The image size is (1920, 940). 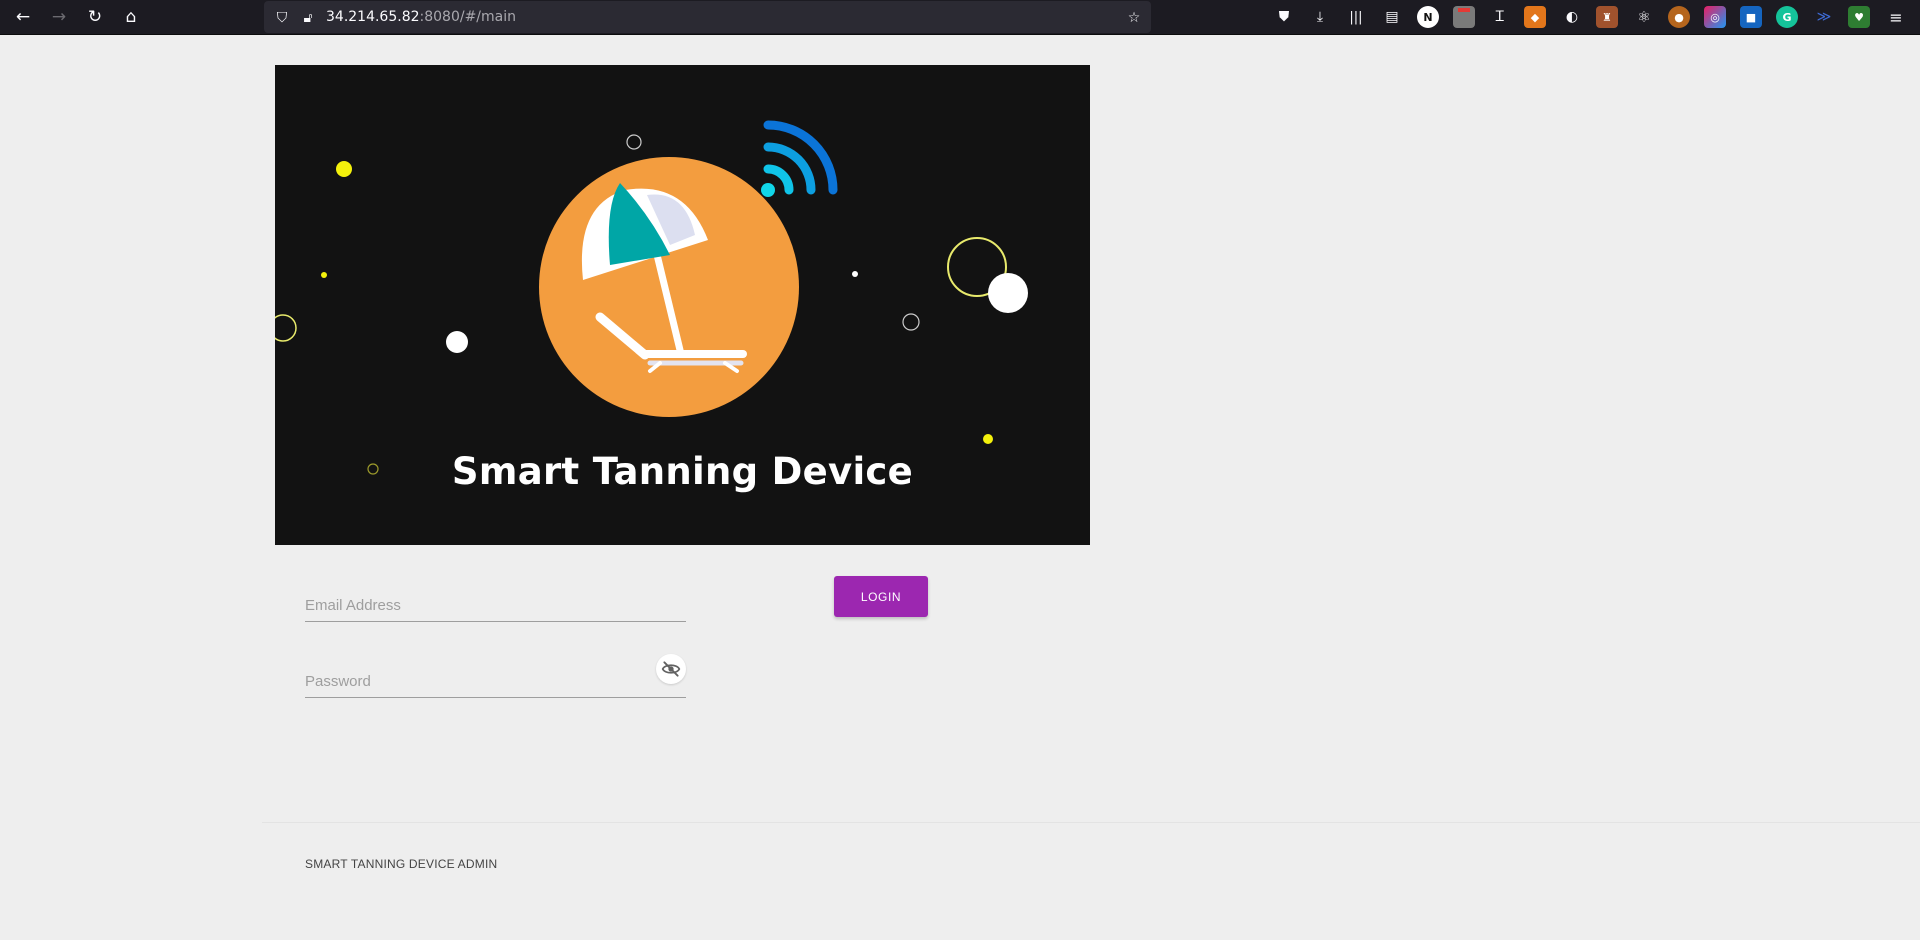 What do you see at coordinates (881, 596) in the screenshot?
I see `login-button: LOGIN` at bounding box center [881, 596].